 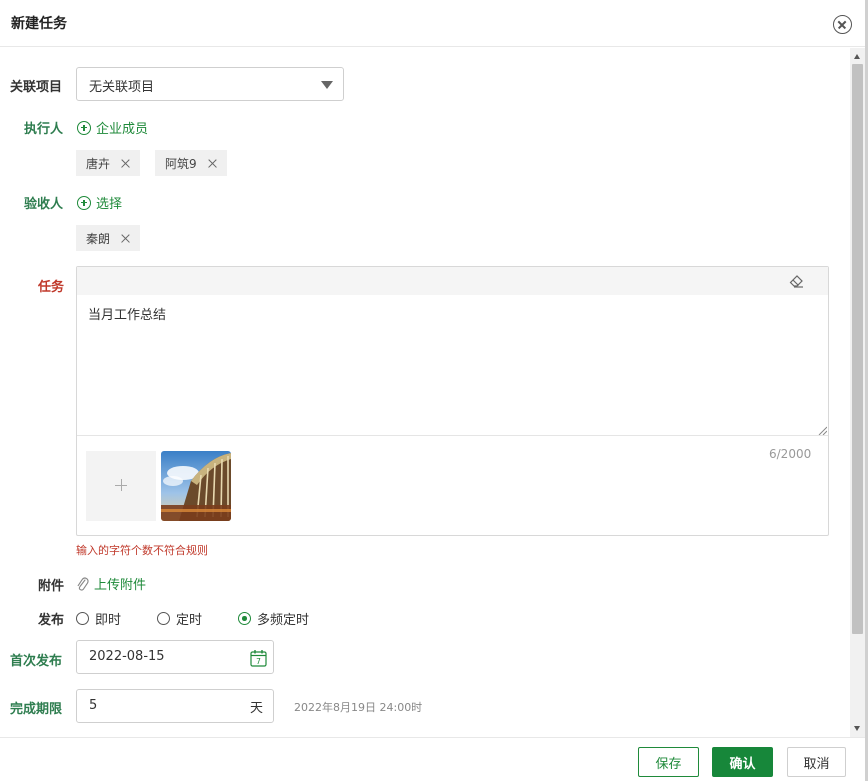 I want to click on add-assignee-label: 企业成员, so click(x=122, y=129).